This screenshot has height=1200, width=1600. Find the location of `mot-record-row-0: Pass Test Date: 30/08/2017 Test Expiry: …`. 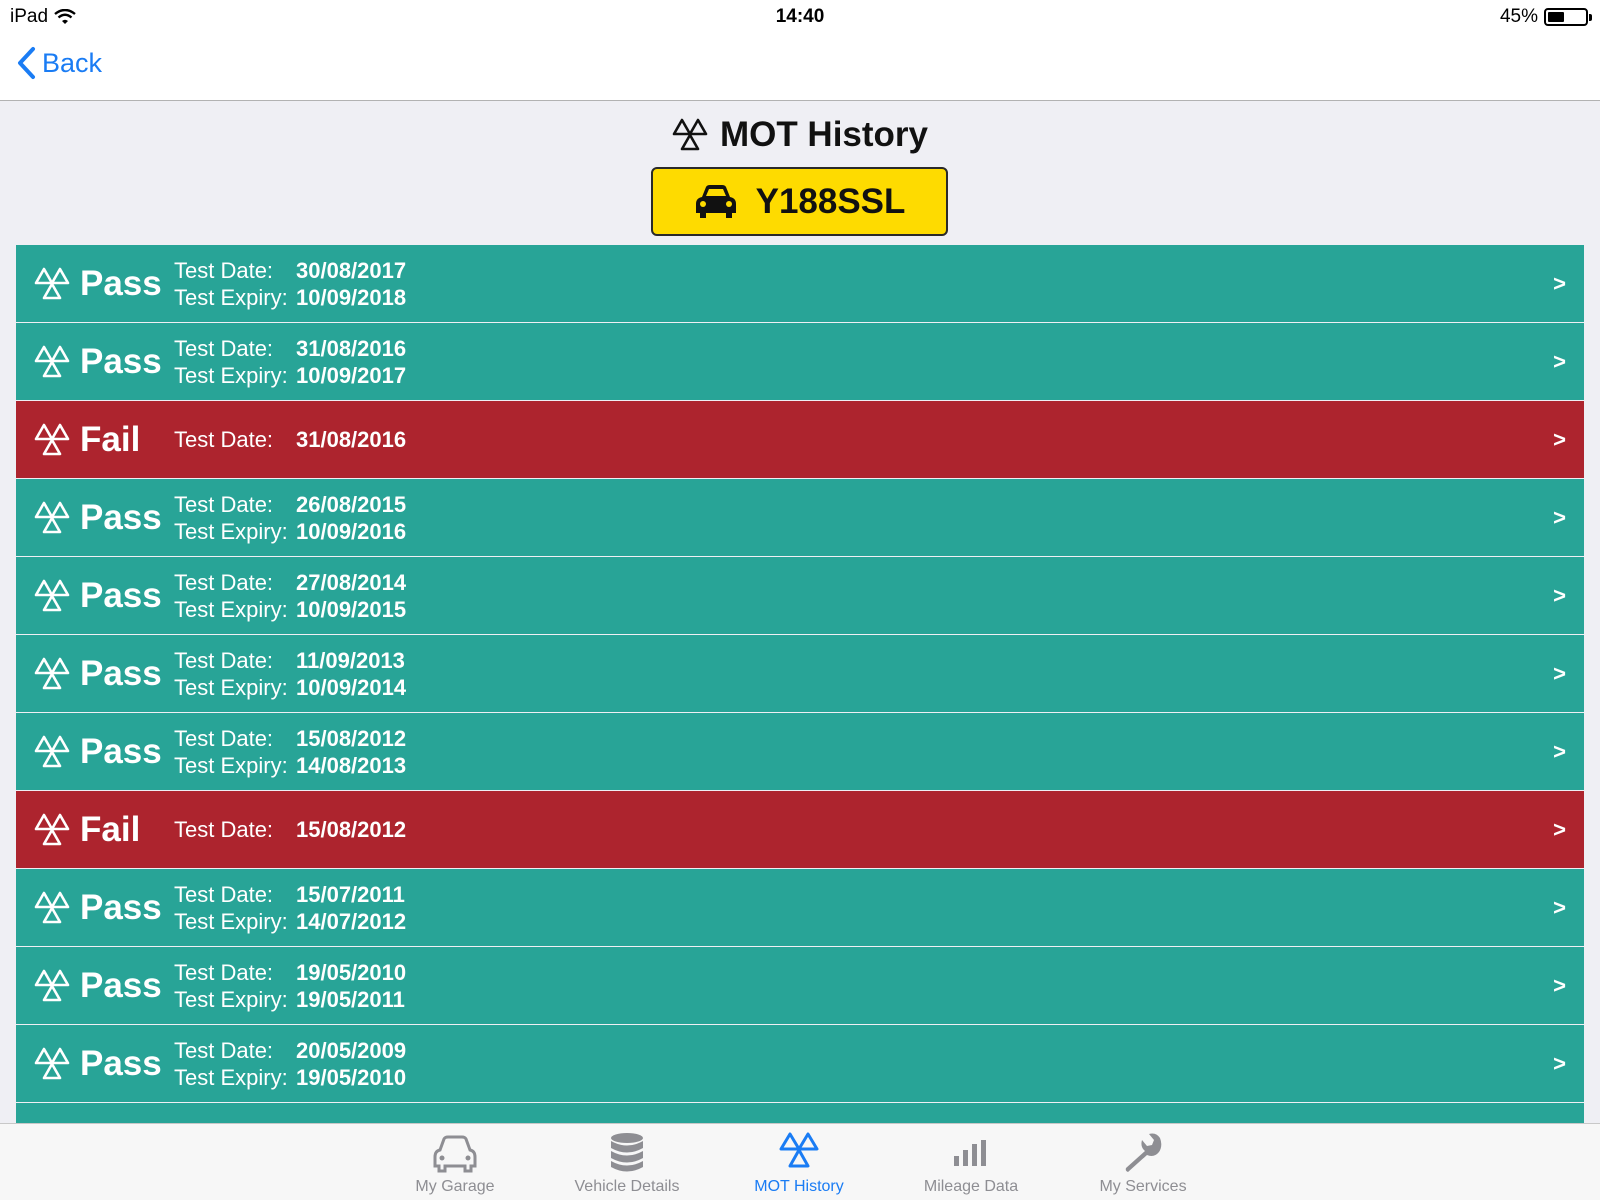

mot-record-row-0: Pass Test Date: 30/08/2017 Test Expiry: … is located at coordinates (800, 283).